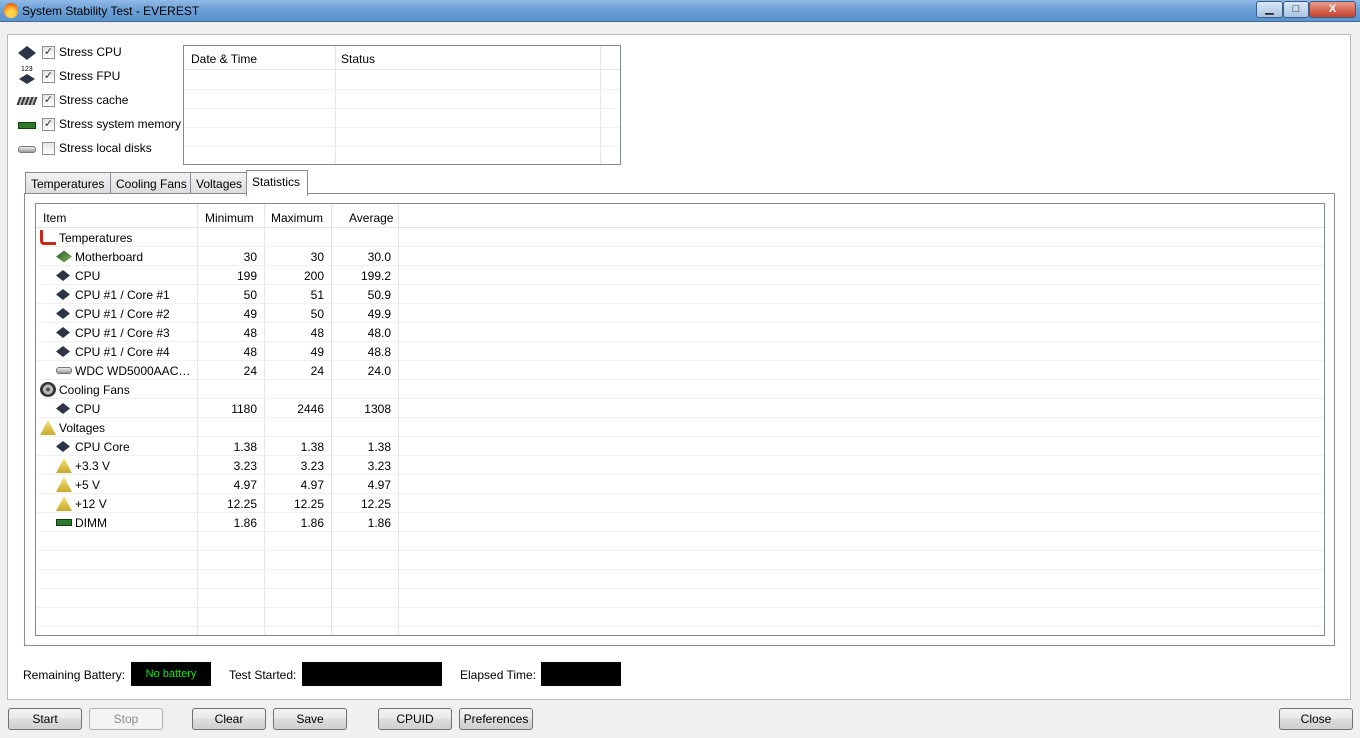 The height and width of the screenshot is (738, 1360). Describe the element at coordinates (496, 719) in the screenshot. I see `preferences-button: Preferences` at that location.